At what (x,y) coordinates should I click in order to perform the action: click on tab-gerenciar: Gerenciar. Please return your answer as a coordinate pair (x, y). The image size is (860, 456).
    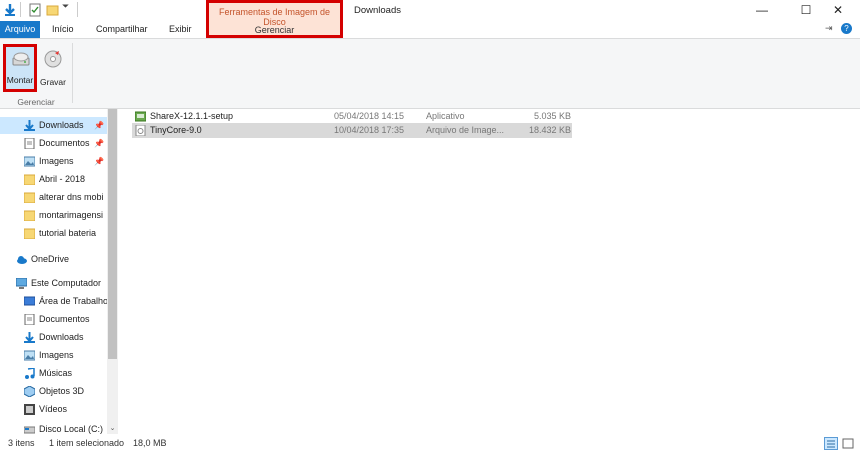
    Looking at the image, I should click on (274, 30).